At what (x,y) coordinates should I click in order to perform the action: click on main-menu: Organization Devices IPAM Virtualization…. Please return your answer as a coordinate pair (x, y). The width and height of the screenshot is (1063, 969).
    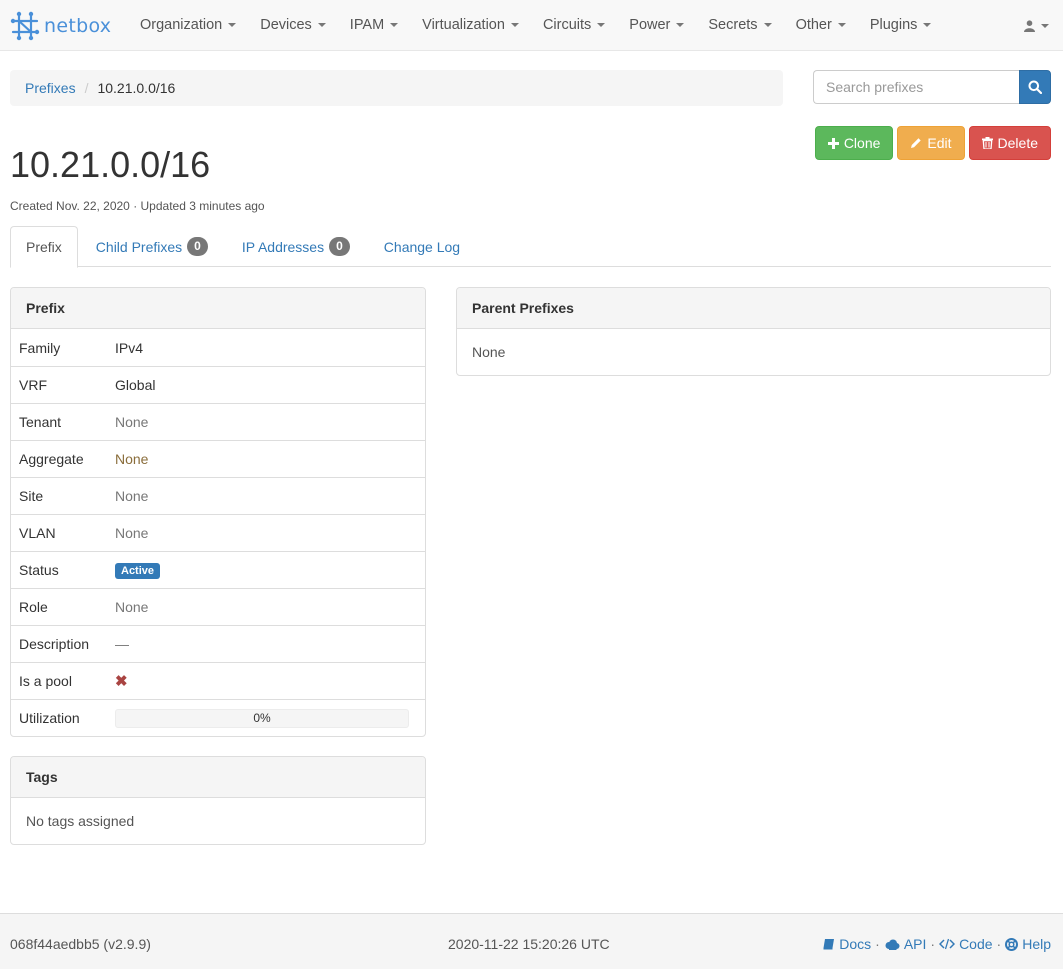
    Looking at the image, I should click on (535, 25).